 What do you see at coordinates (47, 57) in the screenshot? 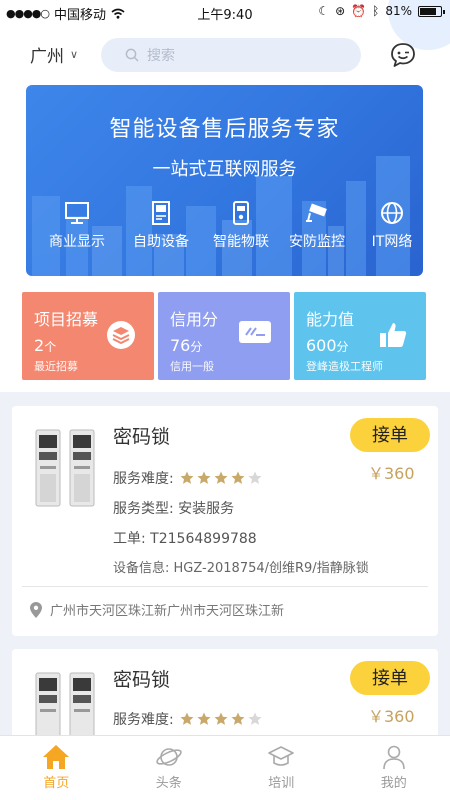
I see `city-label: 广州` at bounding box center [47, 57].